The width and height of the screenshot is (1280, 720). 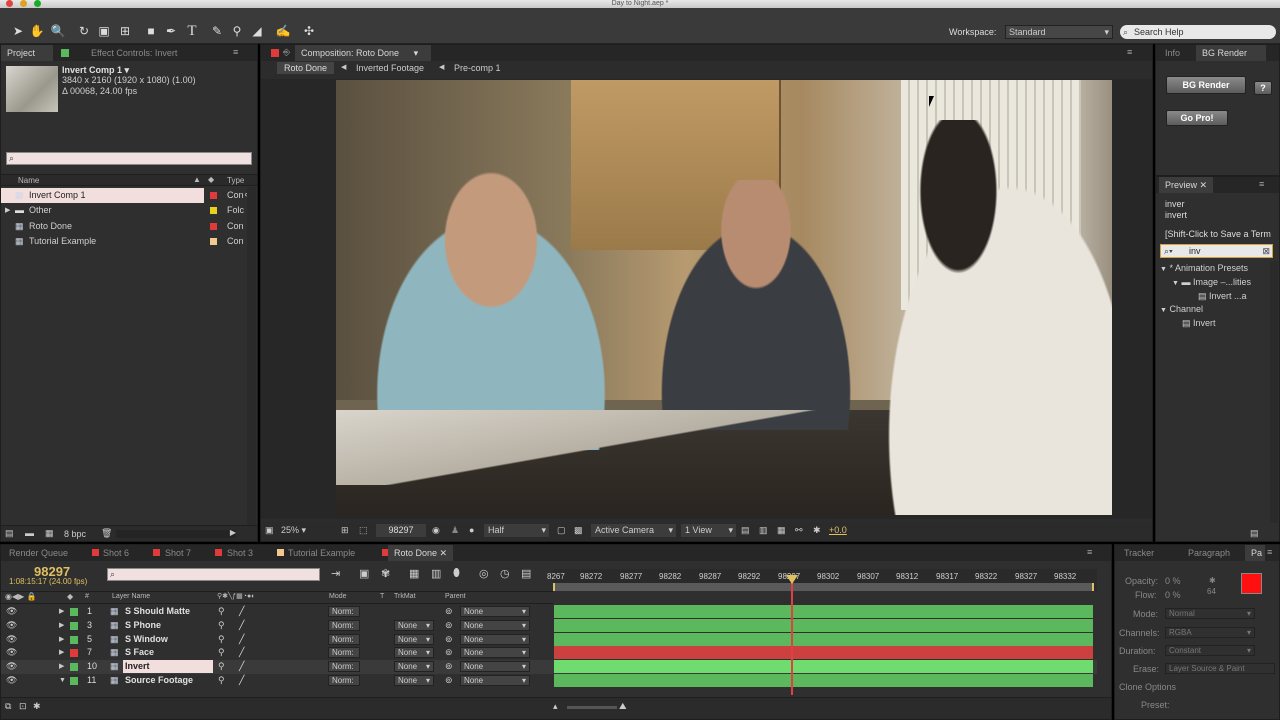 I want to click on graph-editor-icon: ◷, so click(x=505, y=573).